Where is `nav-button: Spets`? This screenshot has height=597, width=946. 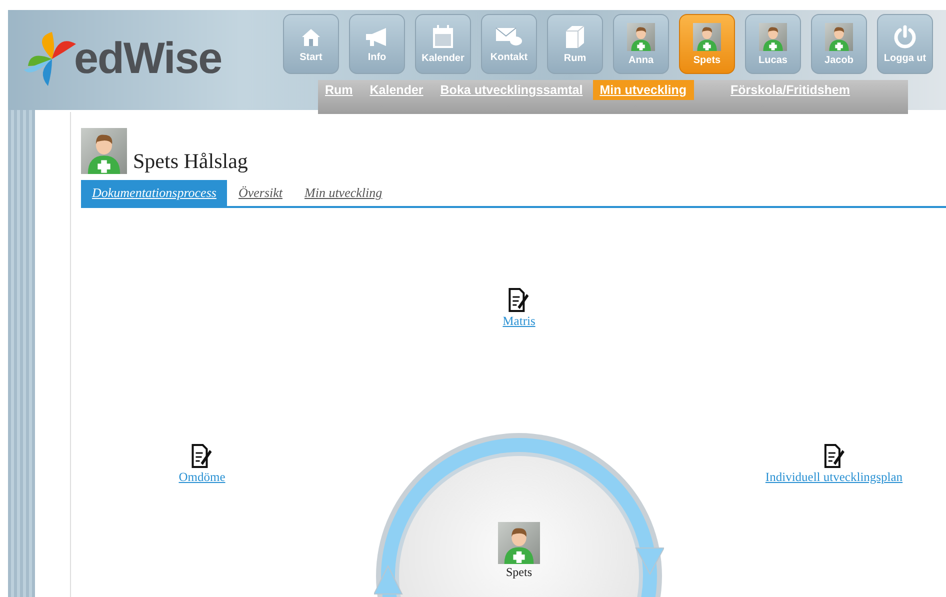
nav-button: Spets is located at coordinates (707, 44).